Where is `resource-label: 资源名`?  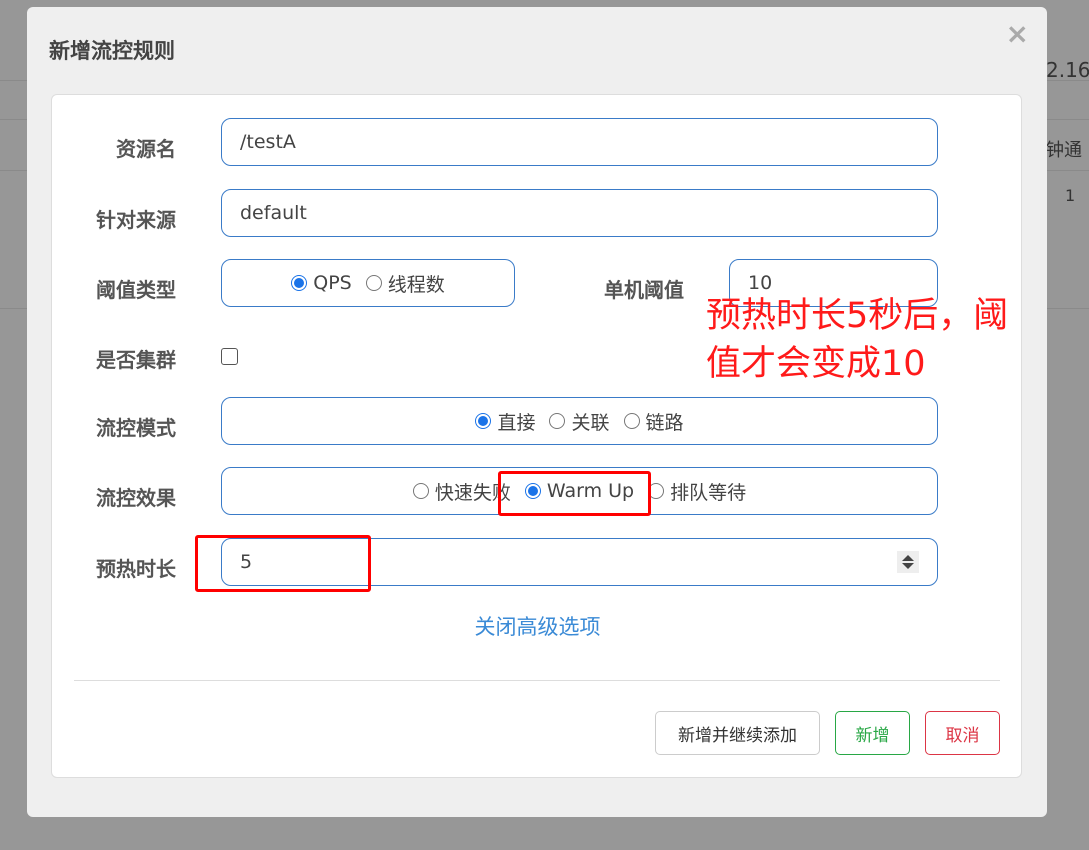
resource-label: 资源名 is located at coordinates (146, 149).